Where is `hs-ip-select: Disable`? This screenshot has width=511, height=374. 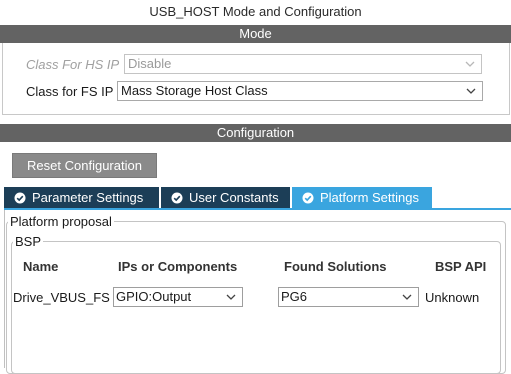 hs-ip-select: Disable is located at coordinates (303, 64).